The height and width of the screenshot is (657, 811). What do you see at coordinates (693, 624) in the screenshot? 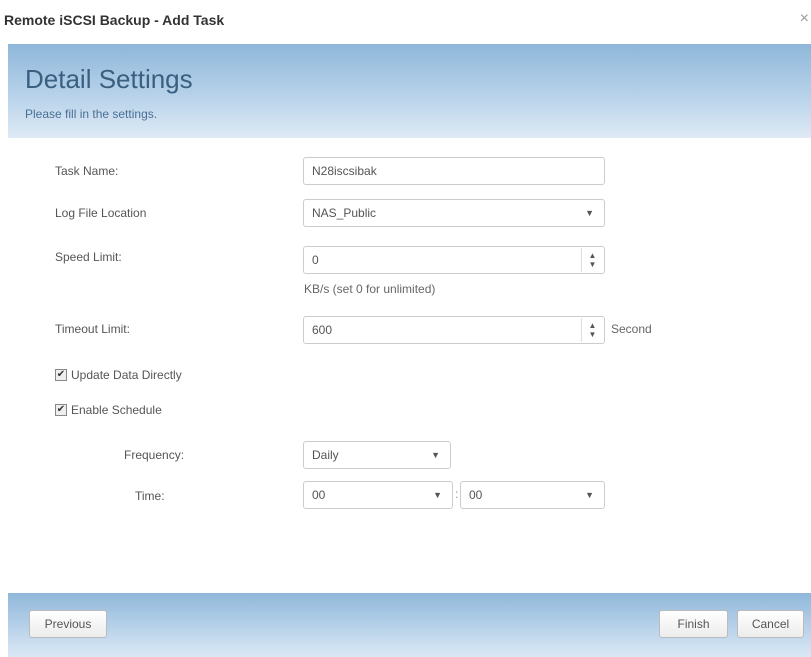
I see `finish-button: Finish` at bounding box center [693, 624].